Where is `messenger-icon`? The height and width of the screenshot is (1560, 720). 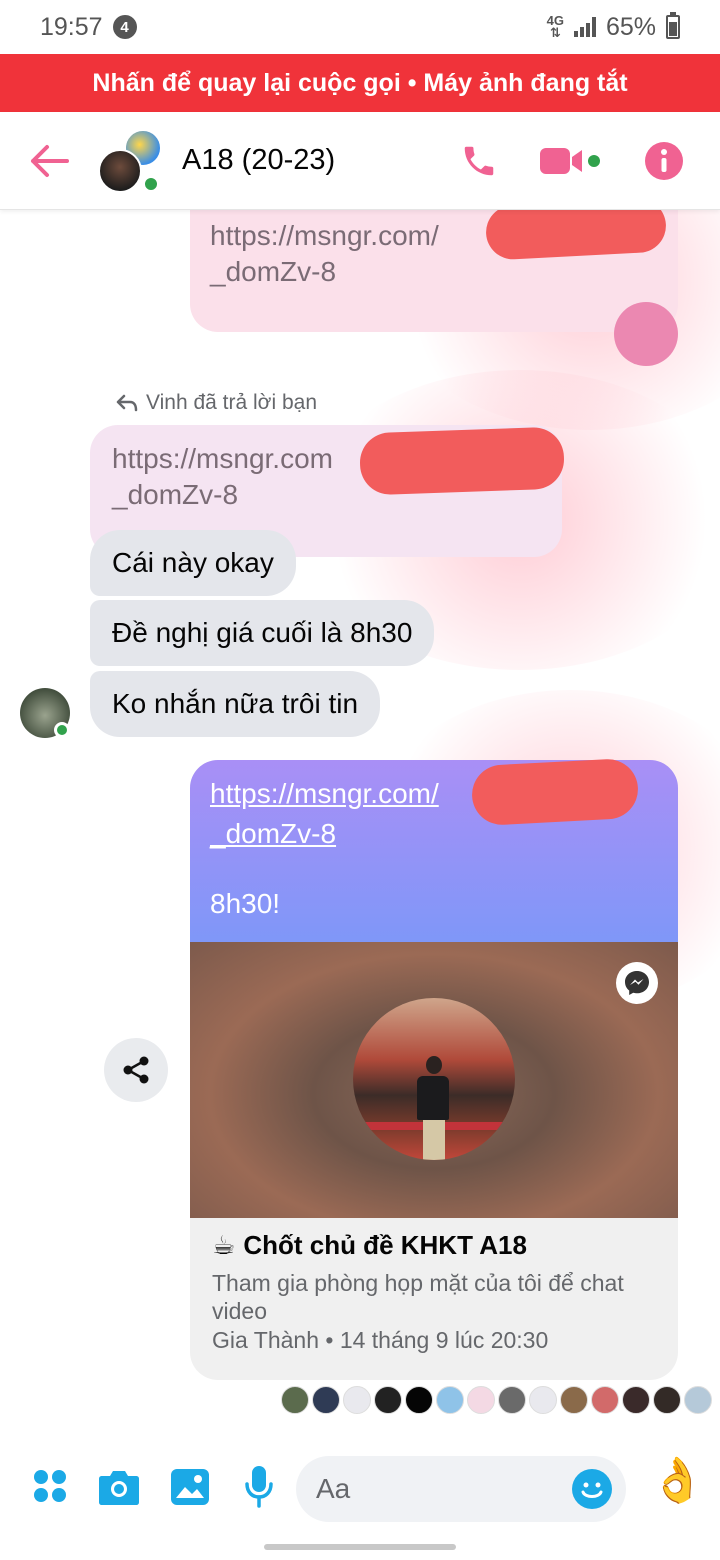 messenger-icon is located at coordinates (637, 983).